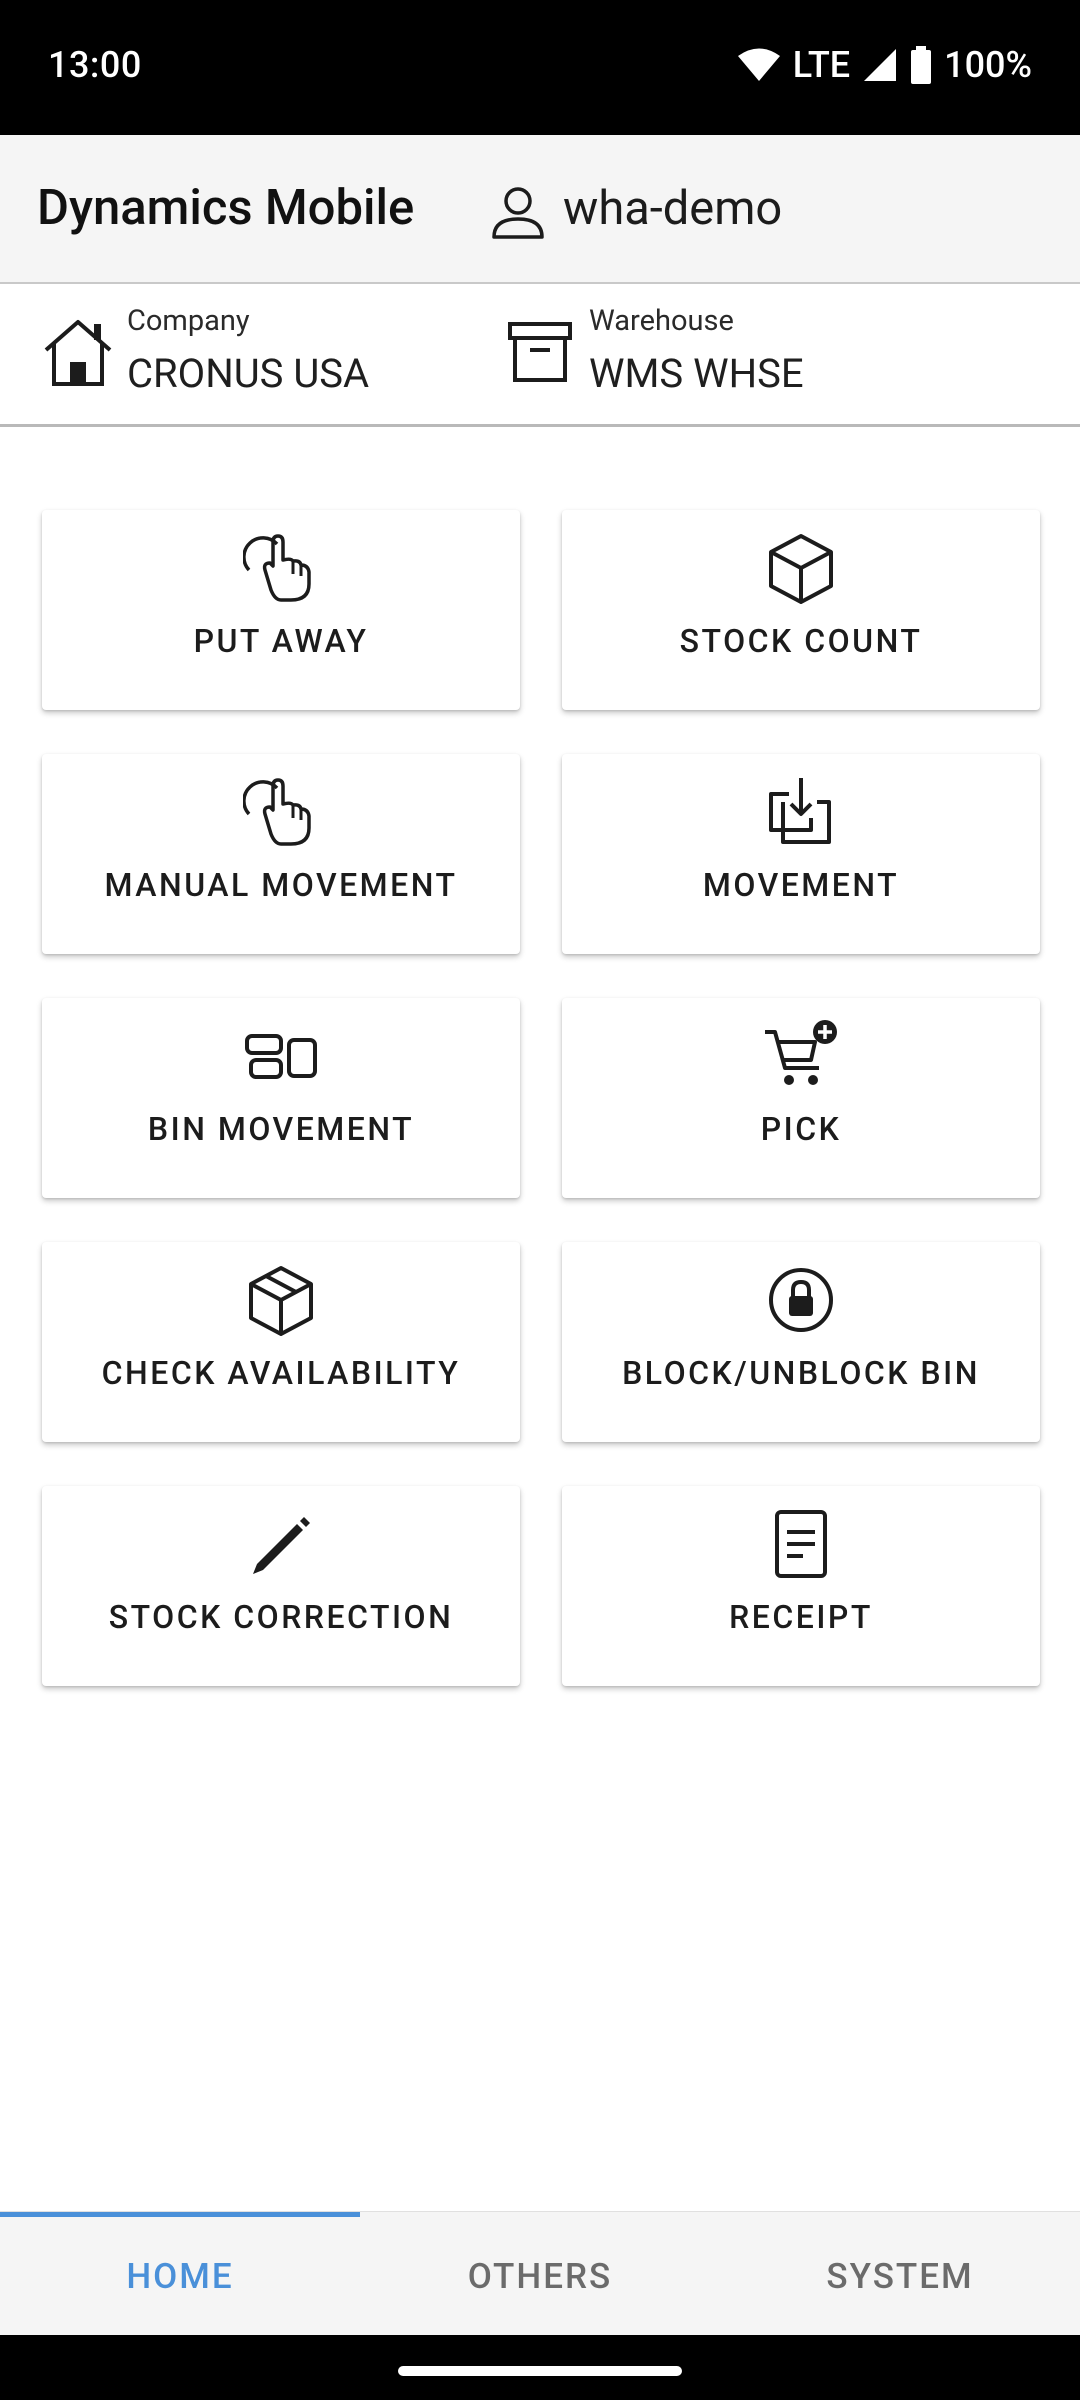 Image resolution: width=1080 pixels, height=2400 pixels. Describe the element at coordinates (281, 641) in the screenshot. I see `tile-label: PUT AWAY` at that location.